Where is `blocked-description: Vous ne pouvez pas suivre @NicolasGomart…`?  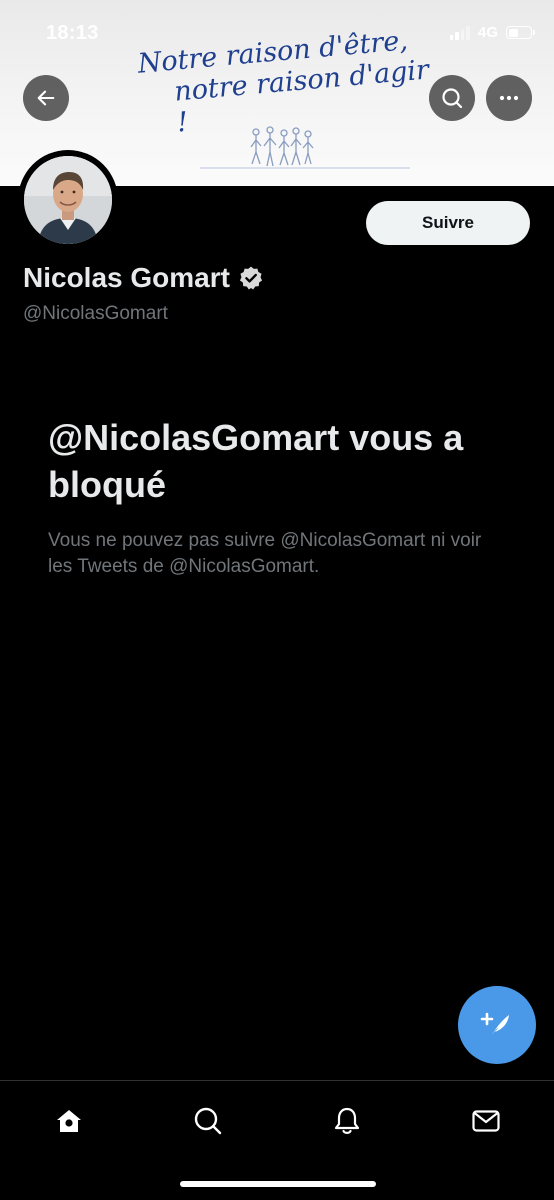 blocked-description: Vous ne pouvez pas suivre @NicolasGomart… is located at coordinates (265, 553).